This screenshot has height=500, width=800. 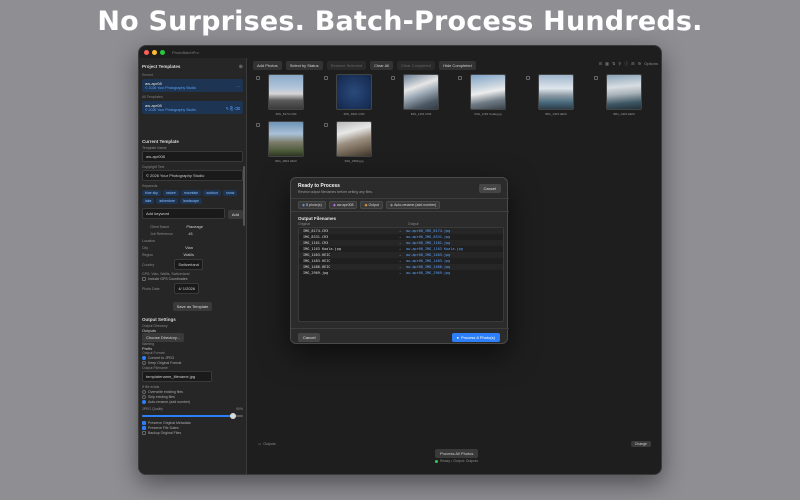 What do you see at coordinates (317, 255) in the screenshot?
I see `original-name: IMG_1403.HEIC` at bounding box center [317, 255].